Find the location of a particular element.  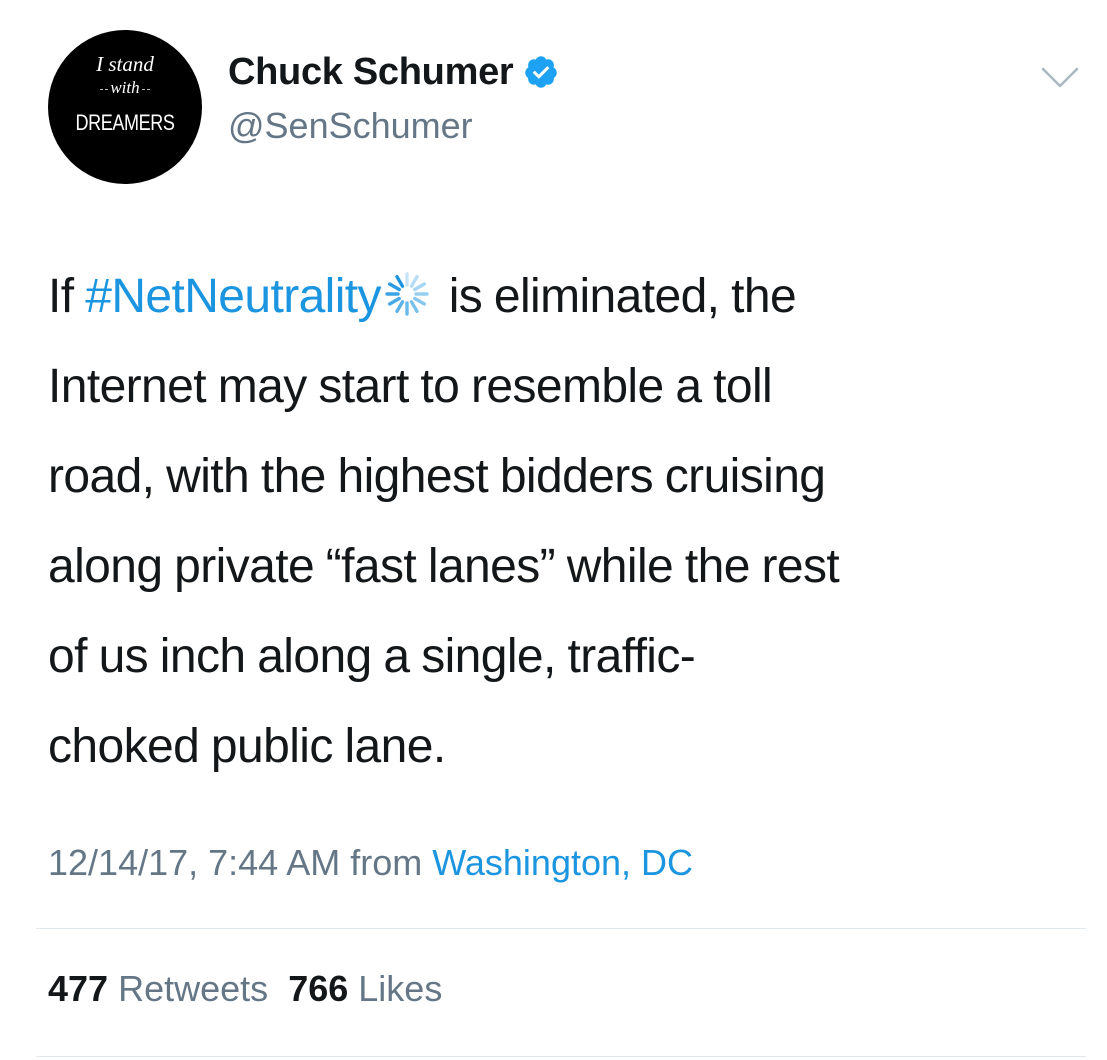

tweet-text-line-3: road, with the highest bidders cruising is located at coordinates (437, 476).